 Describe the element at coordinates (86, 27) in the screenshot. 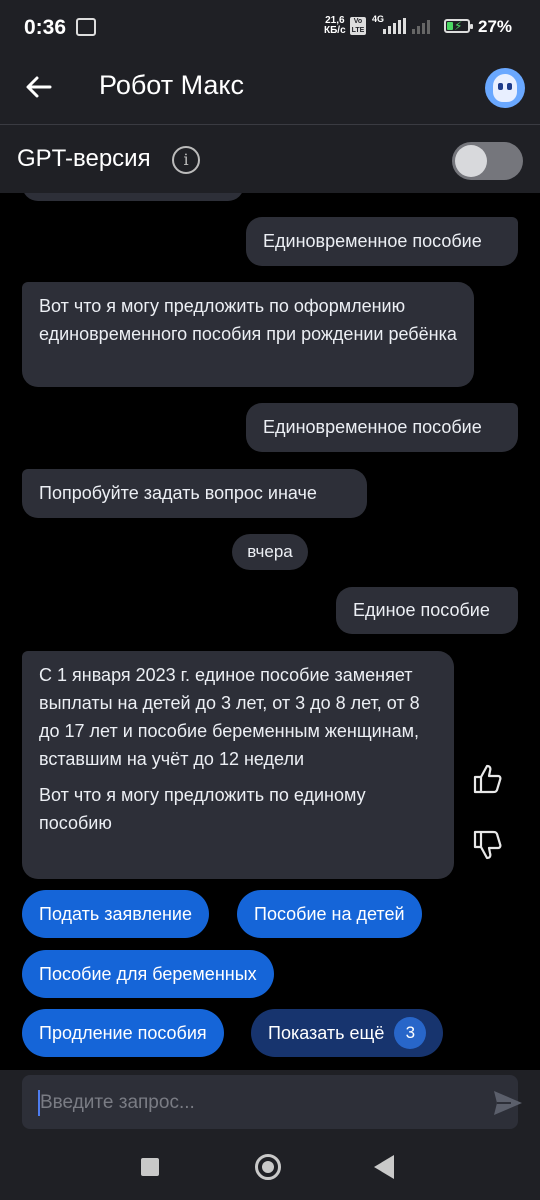

I see `mail-notification-icon` at that location.